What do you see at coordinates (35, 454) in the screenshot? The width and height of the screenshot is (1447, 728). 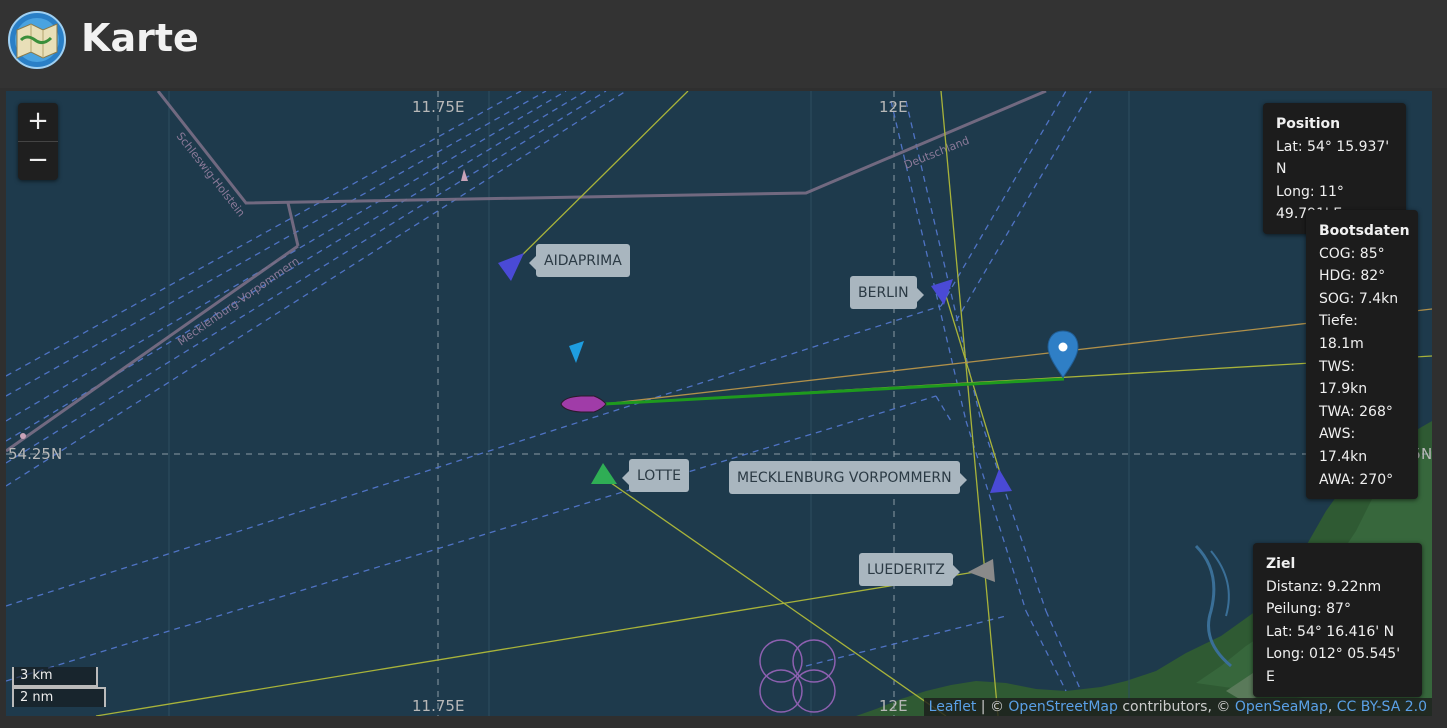 I see `grid-label-lat: 54.25N` at bounding box center [35, 454].